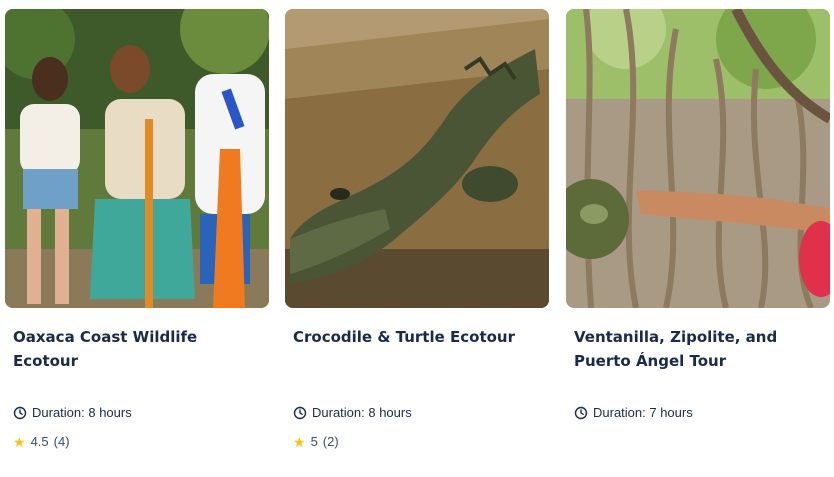 The image size is (834, 477). I want to click on duration-text: Duration: 7 hours, so click(643, 412).